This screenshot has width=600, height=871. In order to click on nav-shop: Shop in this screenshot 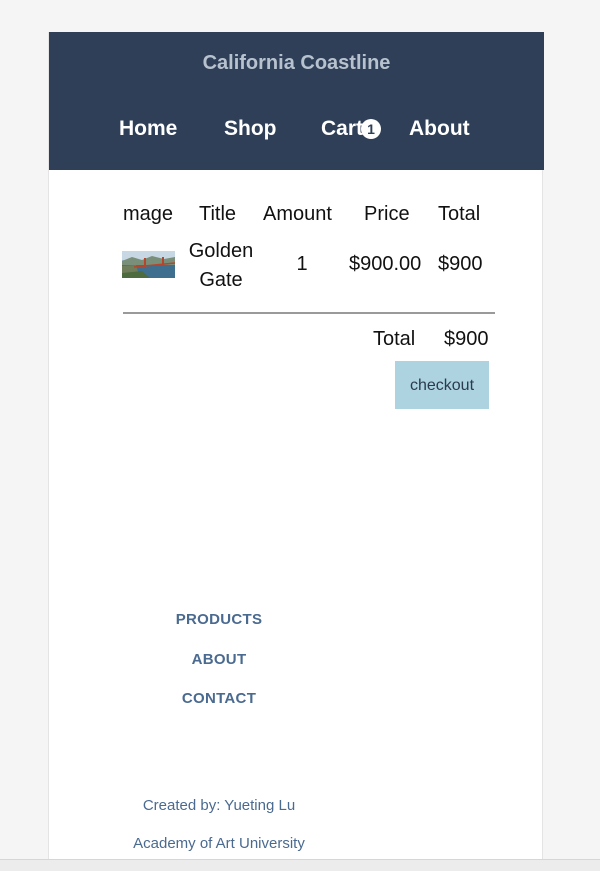, I will do `click(250, 129)`.